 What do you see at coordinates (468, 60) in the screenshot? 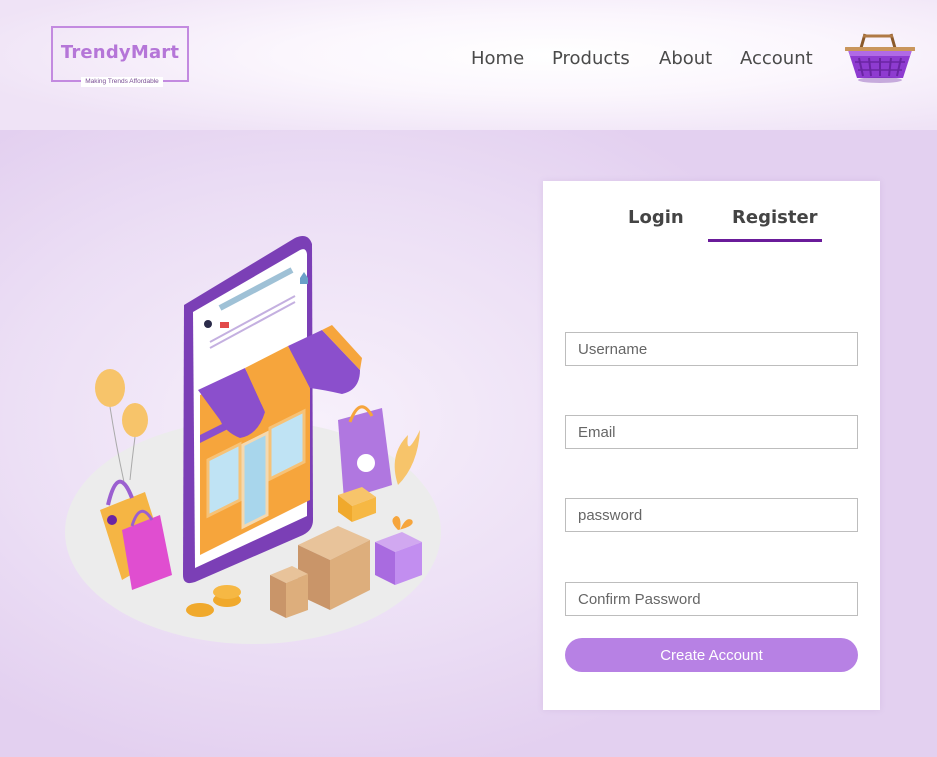
I see `main-nav: Home Products About Account` at bounding box center [468, 60].